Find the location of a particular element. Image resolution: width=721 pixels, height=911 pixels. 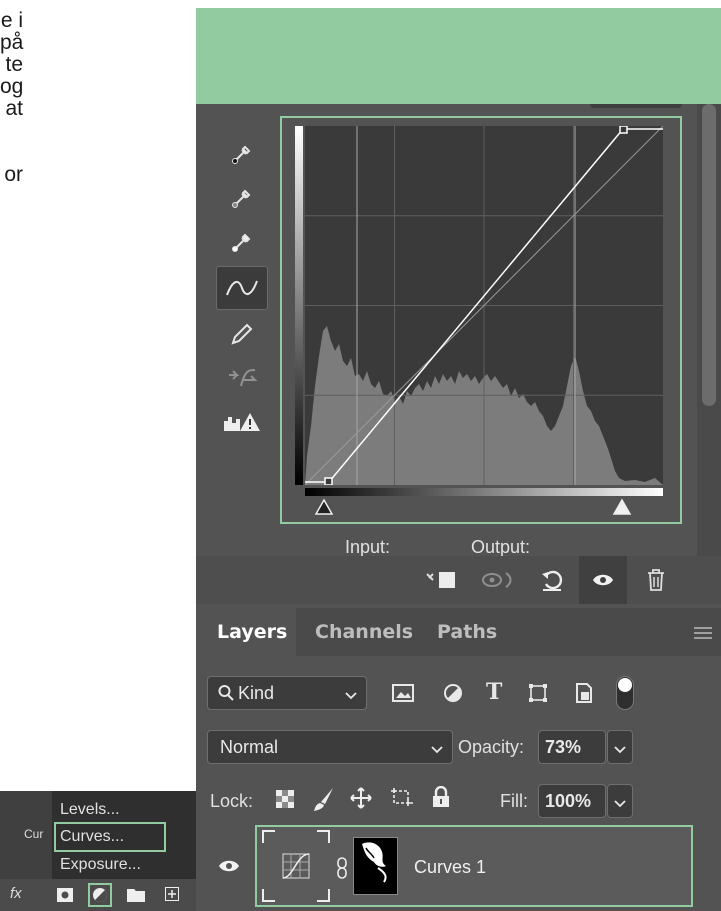

layer-visibility-icon is located at coordinates (229, 868).